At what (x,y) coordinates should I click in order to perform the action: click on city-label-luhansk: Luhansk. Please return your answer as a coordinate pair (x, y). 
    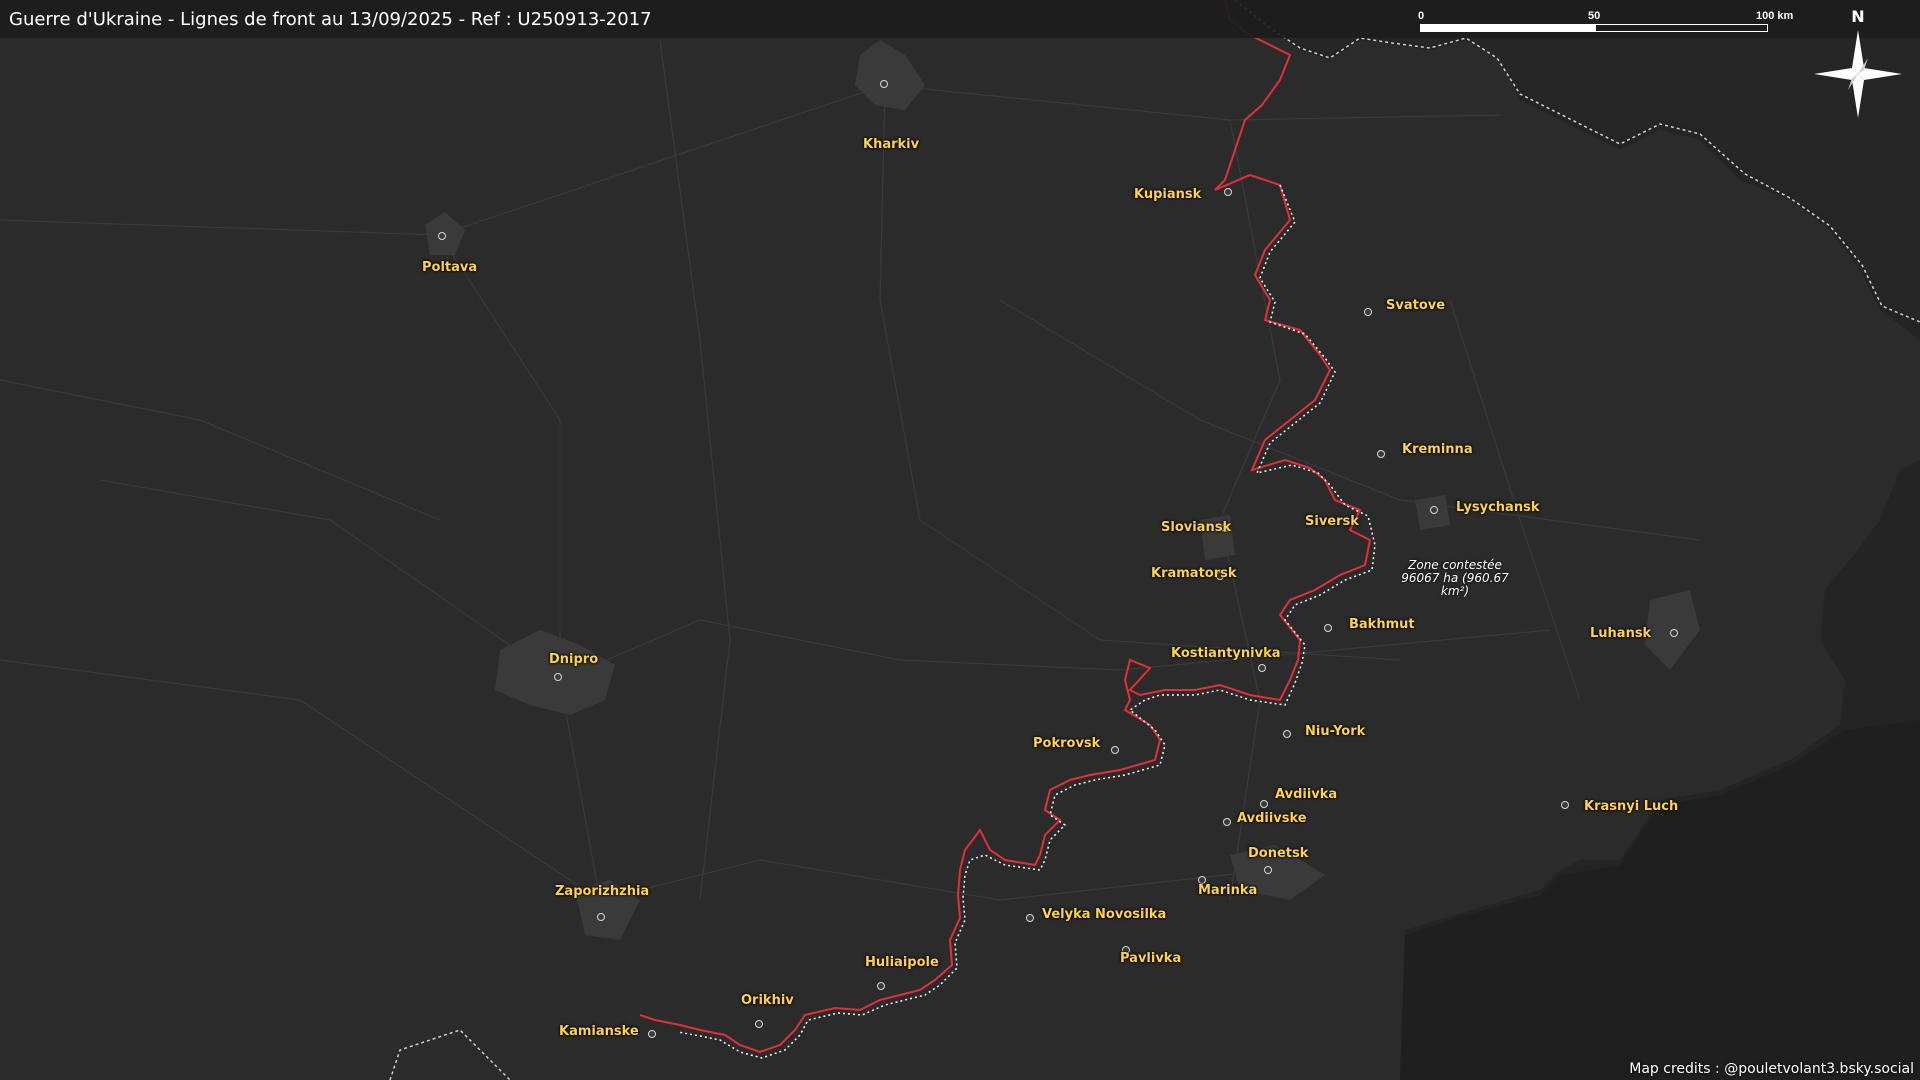
    Looking at the image, I should click on (1621, 633).